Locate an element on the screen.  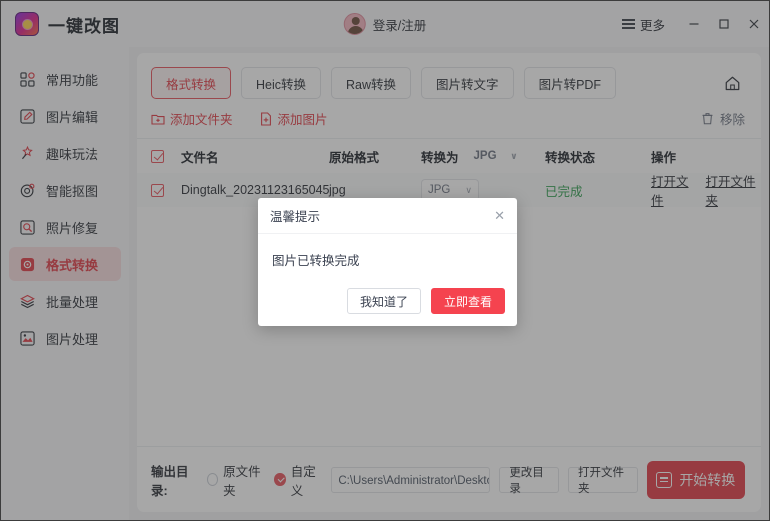
dialog-view-button: 立即查看 is located at coordinates (467, 301).